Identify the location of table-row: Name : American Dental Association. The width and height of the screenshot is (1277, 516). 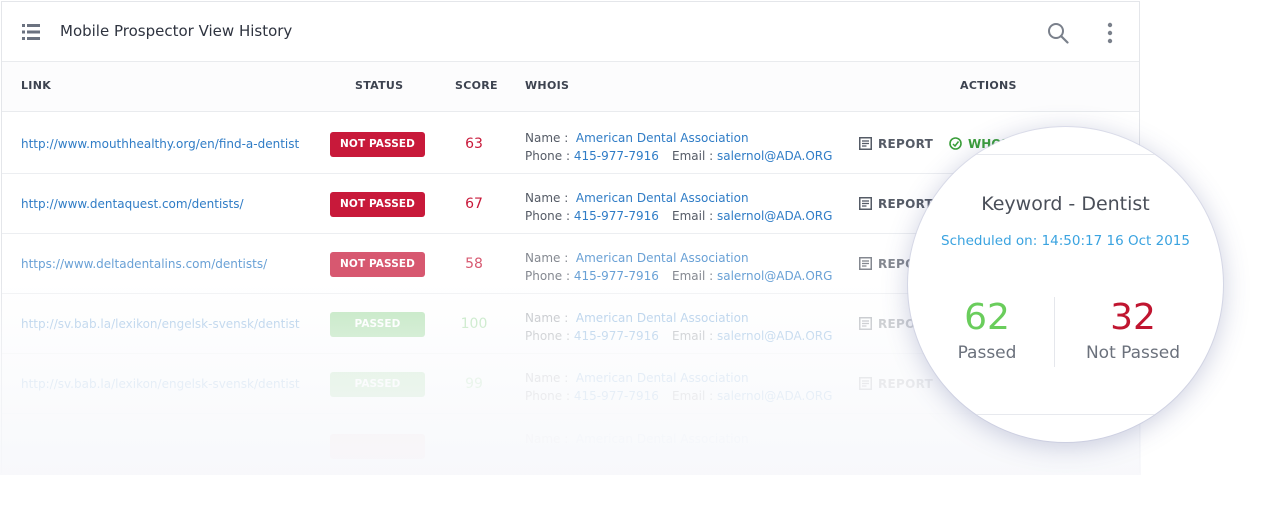
(570, 443).